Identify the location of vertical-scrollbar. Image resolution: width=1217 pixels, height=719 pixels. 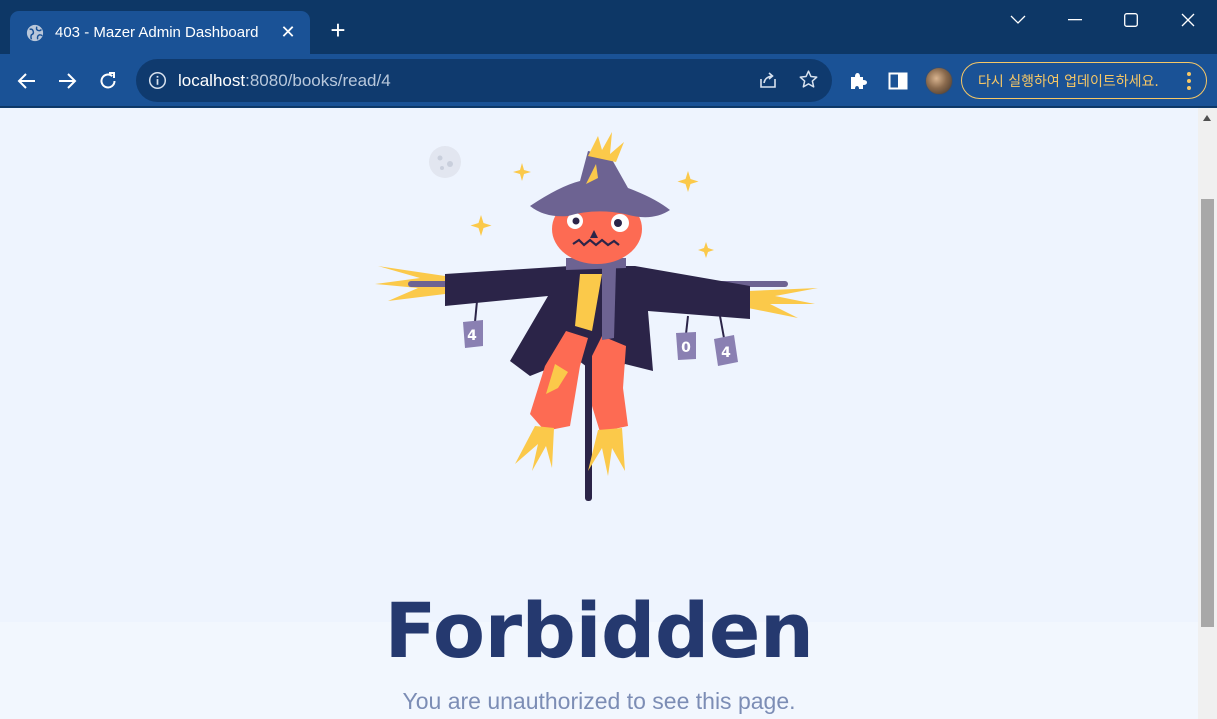
(1207, 413).